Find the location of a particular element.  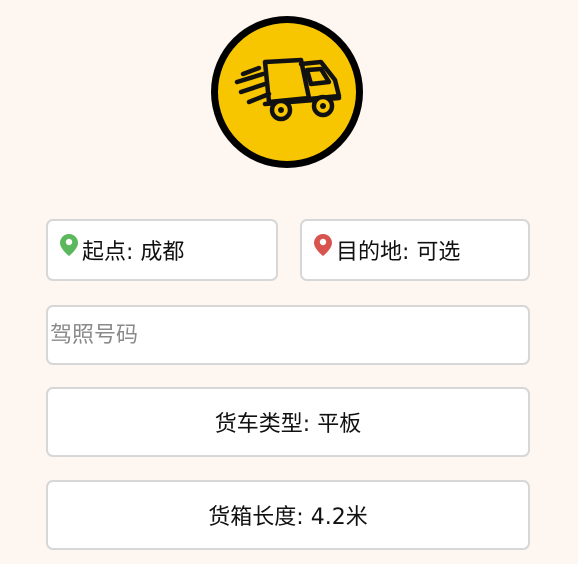

truck-type-label: 货车类型: 平板 is located at coordinates (288, 424).